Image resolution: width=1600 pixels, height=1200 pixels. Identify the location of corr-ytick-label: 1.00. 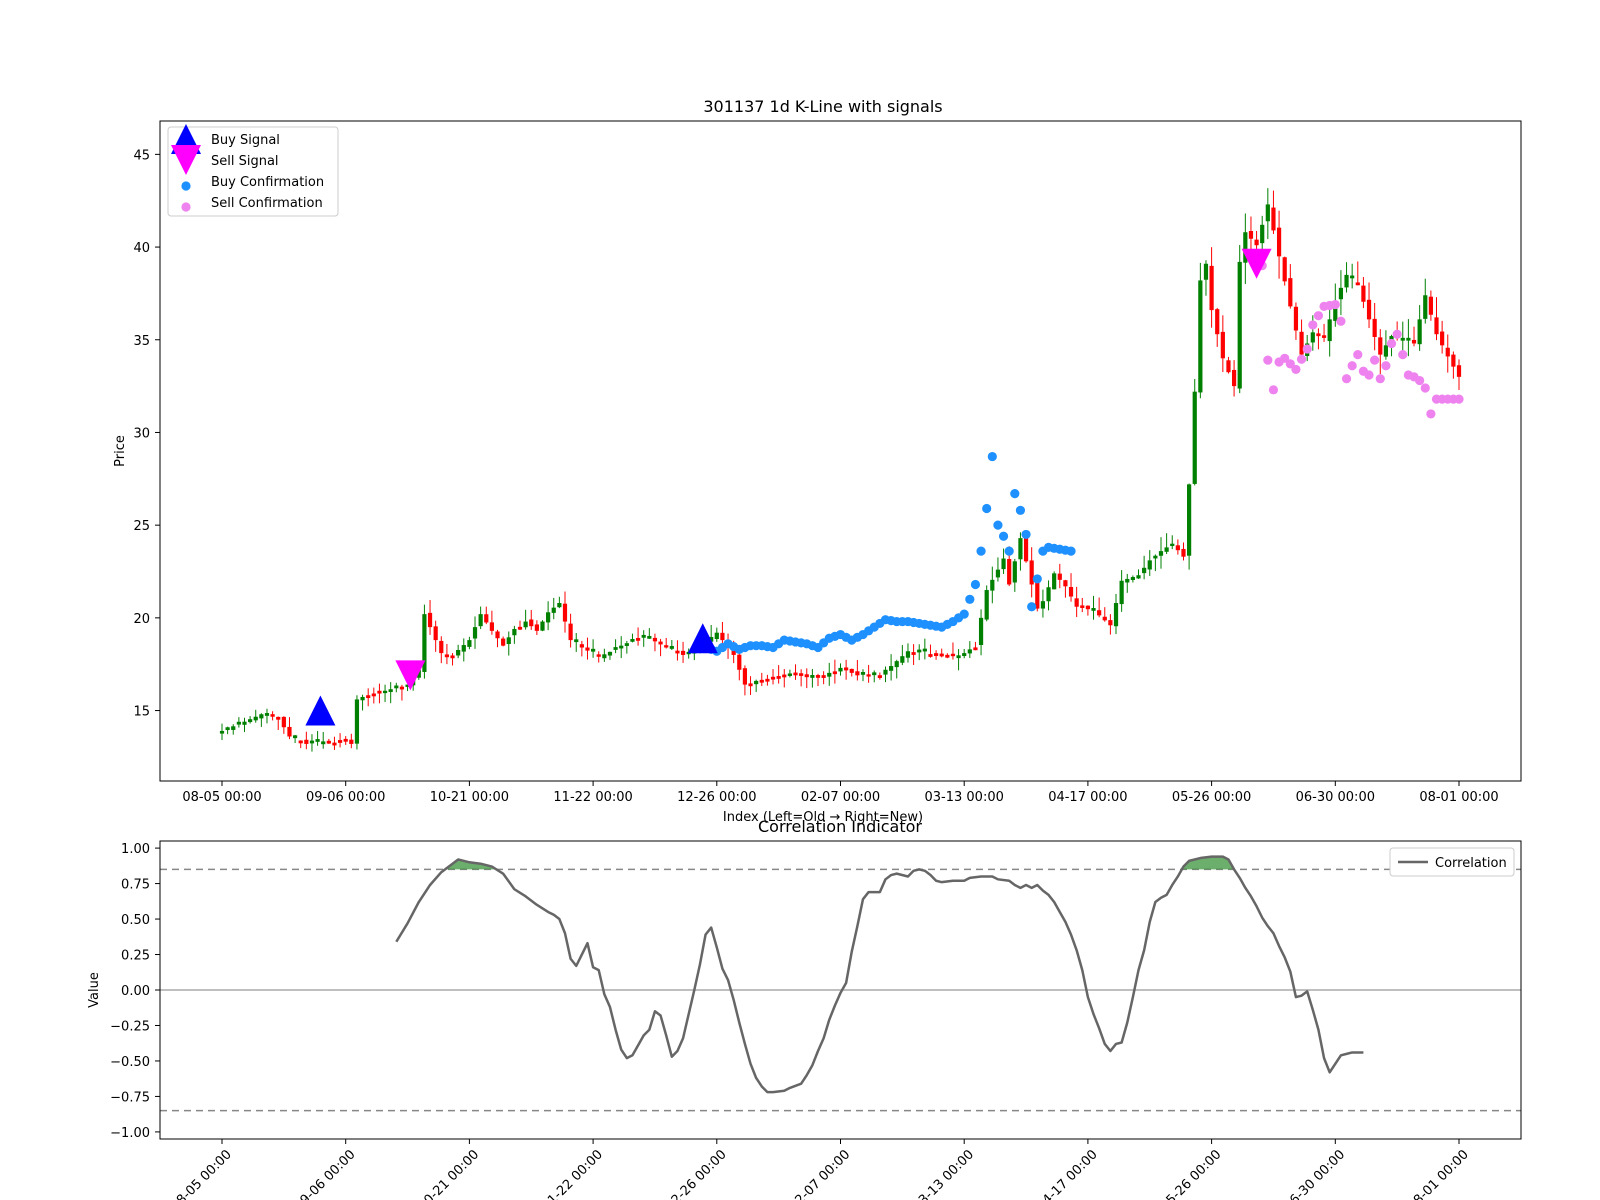
(135, 849).